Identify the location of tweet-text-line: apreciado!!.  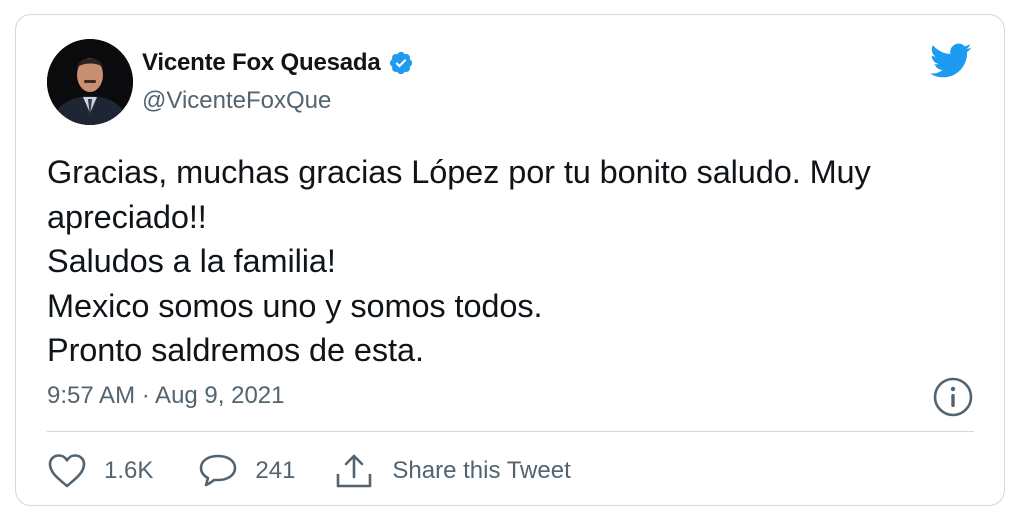
(127, 216).